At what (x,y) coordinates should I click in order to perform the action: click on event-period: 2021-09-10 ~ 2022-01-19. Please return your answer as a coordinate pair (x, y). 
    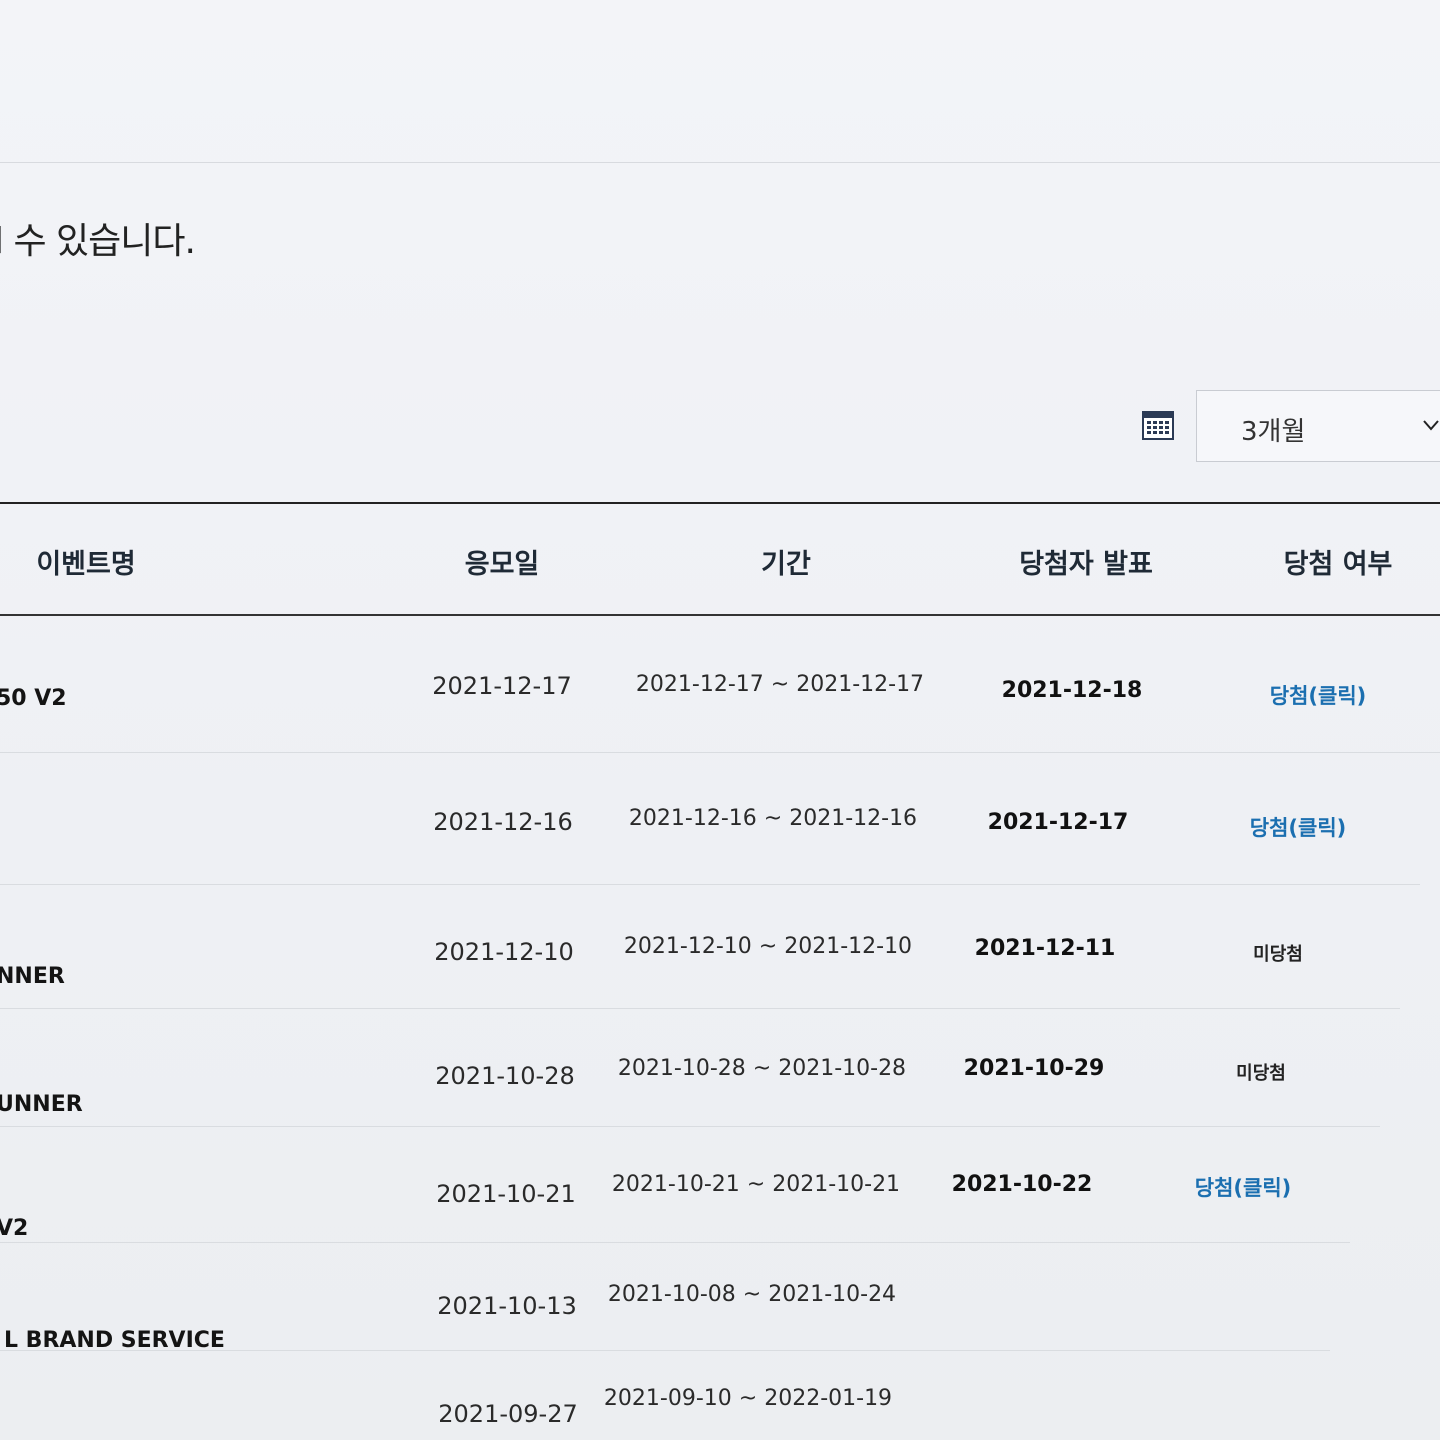
    Looking at the image, I should click on (748, 1398).